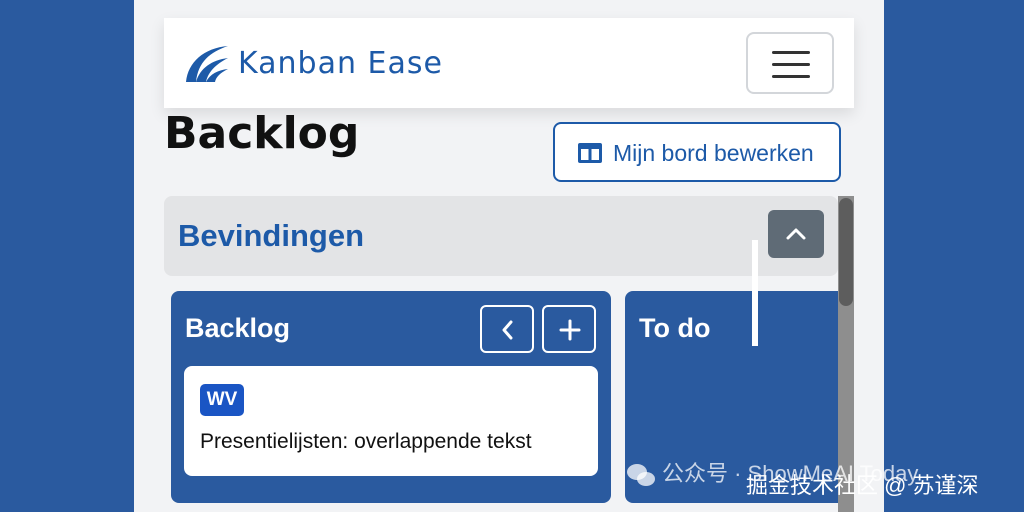  What do you see at coordinates (713, 153) in the screenshot?
I see `edit-board-label: Mijn bord bewerken` at bounding box center [713, 153].